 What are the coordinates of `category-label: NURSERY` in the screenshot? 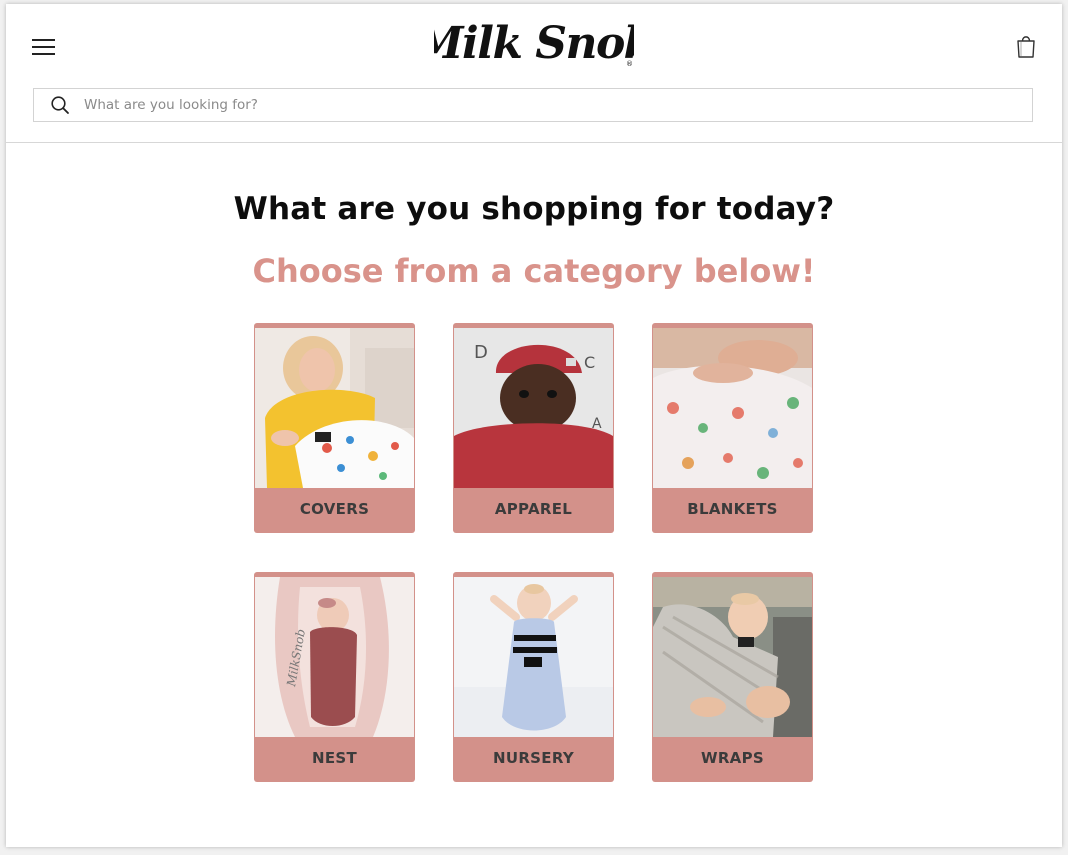 It's located at (533, 758).